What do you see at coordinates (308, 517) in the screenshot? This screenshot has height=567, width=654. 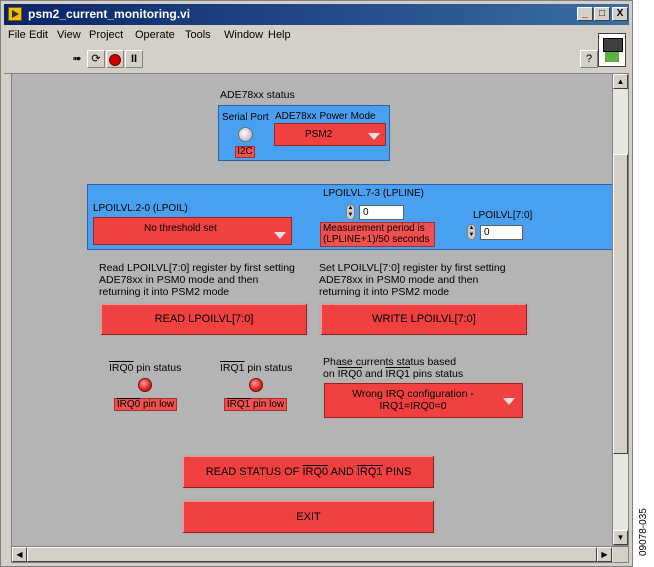 I see `exit-button: EXIT` at bounding box center [308, 517].